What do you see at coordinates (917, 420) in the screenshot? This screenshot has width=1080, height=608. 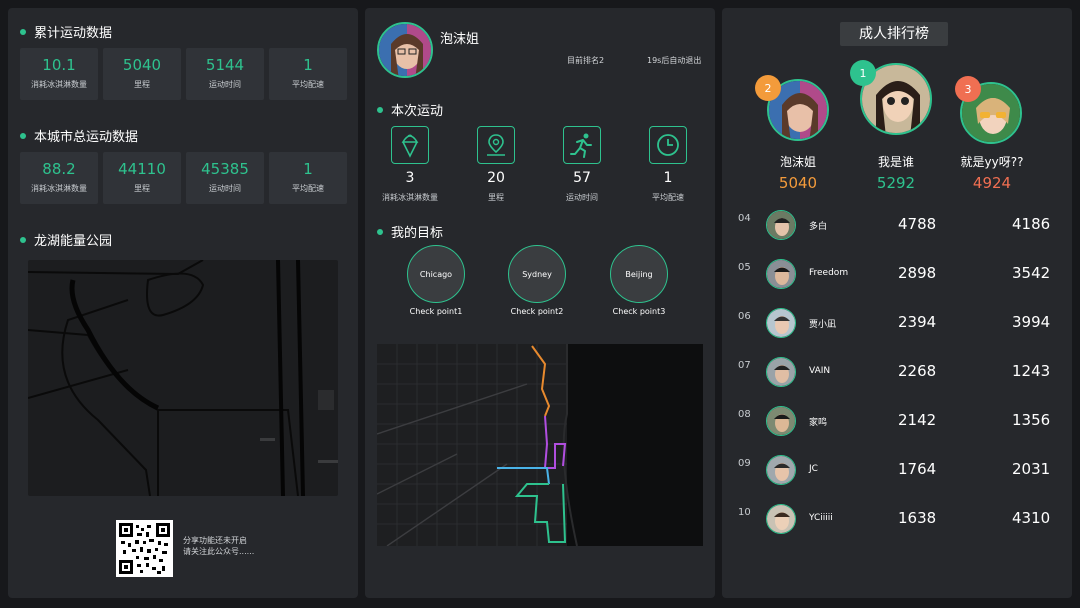 I see `row-value-1: 2142` at bounding box center [917, 420].